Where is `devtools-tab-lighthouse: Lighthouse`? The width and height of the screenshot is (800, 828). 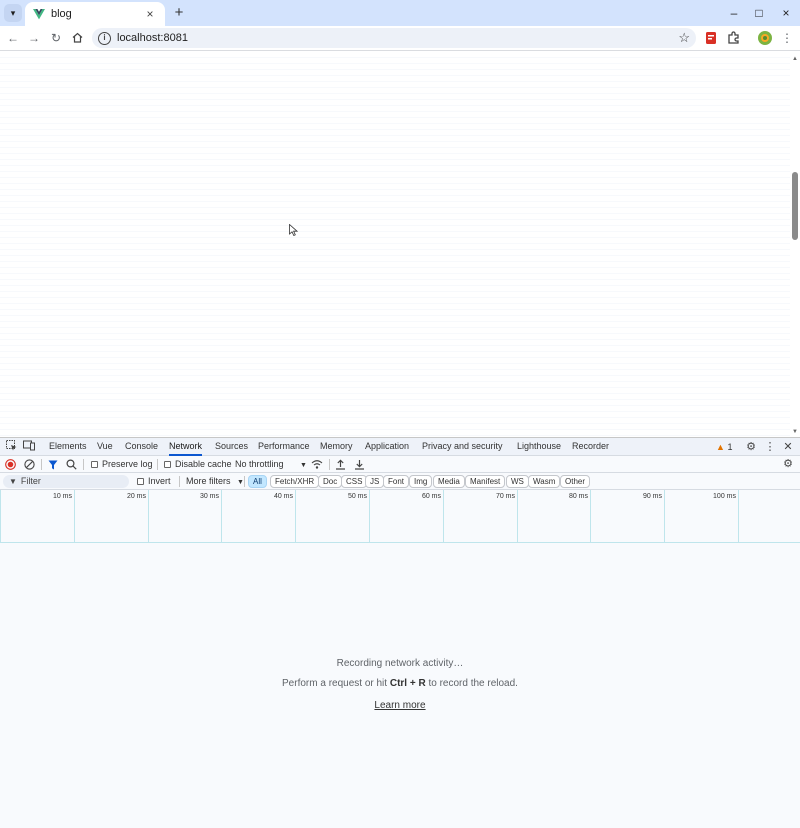
devtools-tab-lighthouse: Lighthouse is located at coordinates (539, 447).